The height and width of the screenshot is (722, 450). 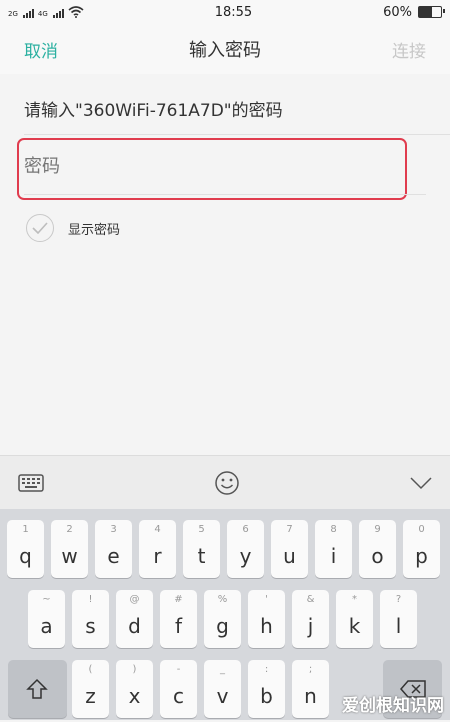 I want to click on checkbox, so click(x=40, y=228).